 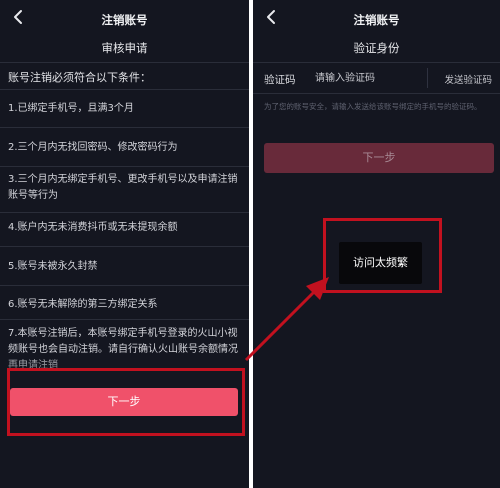 What do you see at coordinates (124, 48) in the screenshot?
I see `section-title: 审核申请` at bounding box center [124, 48].